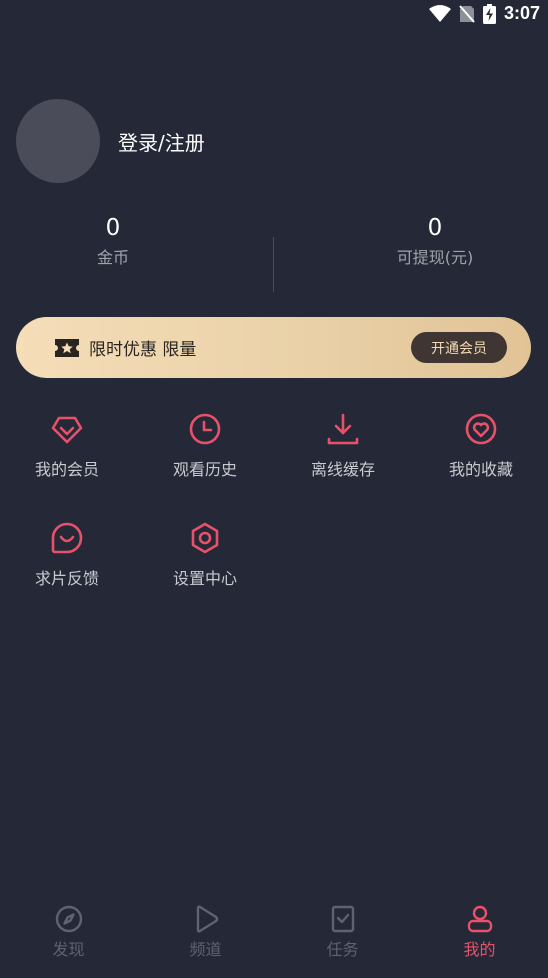 The height and width of the screenshot is (978, 548). What do you see at coordinates (204, 469) in the screenshot?
I see `grid-label-watch-history: 观看历史` at bounding box center [204, 469].